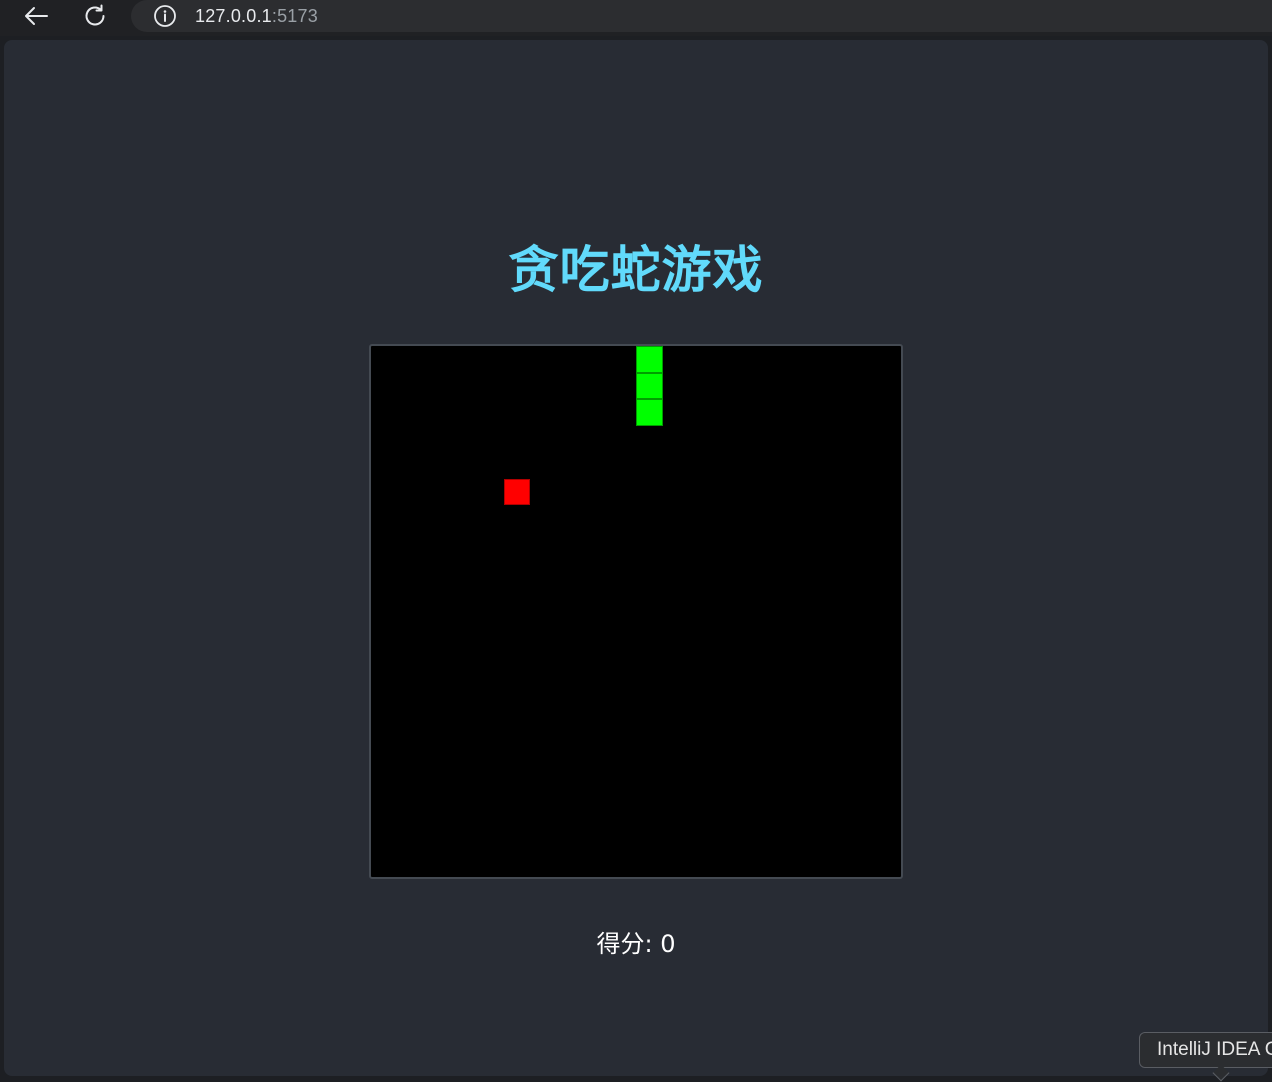  I want to click on browser-toolbar: 127.0.0.1:5173, so click(636, 18).